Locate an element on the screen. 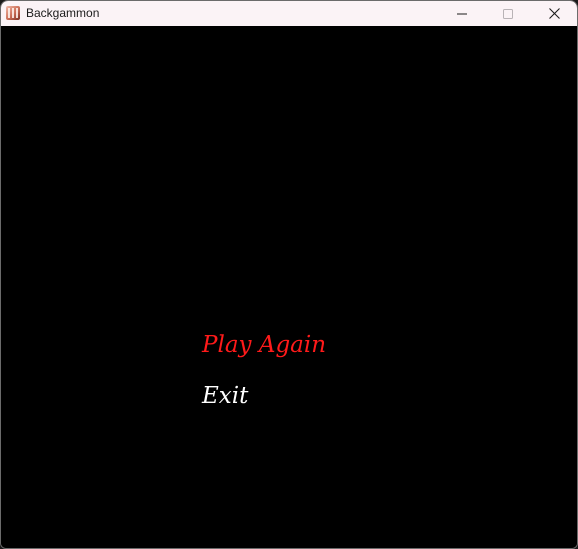 The height and width of the screenshot is (549, 578). close-icon is located at coordinates (554, 13).